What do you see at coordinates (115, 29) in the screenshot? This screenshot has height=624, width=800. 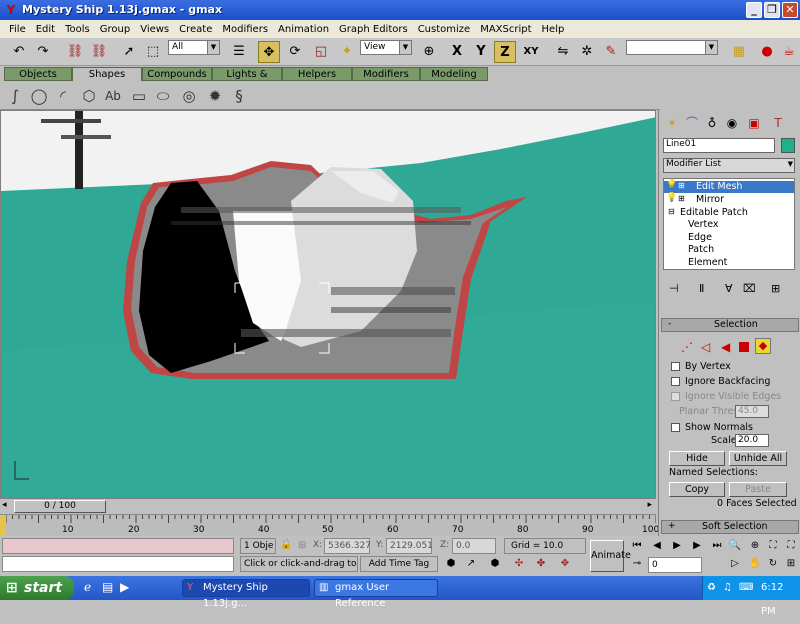 I see `menu-group: Group` at bounding box center [115, 29].